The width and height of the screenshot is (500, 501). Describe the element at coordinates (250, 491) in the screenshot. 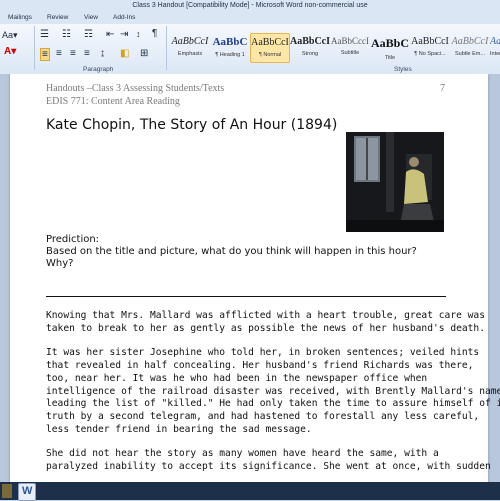

I see `taskbar: W` at that location.